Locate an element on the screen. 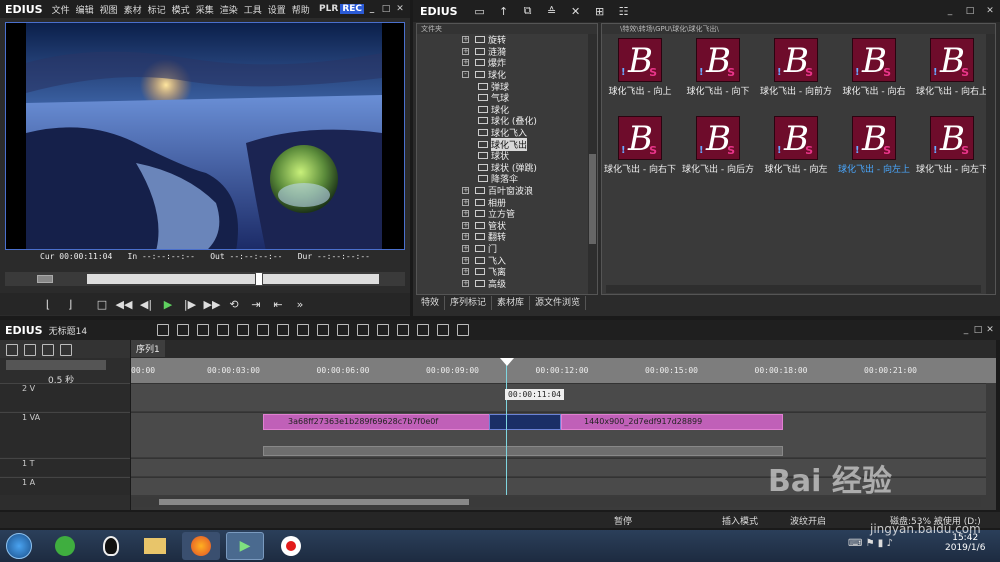 This screenshot has width=1000, height=562. effect-tile: B S! 球化飞出 - 向前方 is located at coordinates (796, 61).